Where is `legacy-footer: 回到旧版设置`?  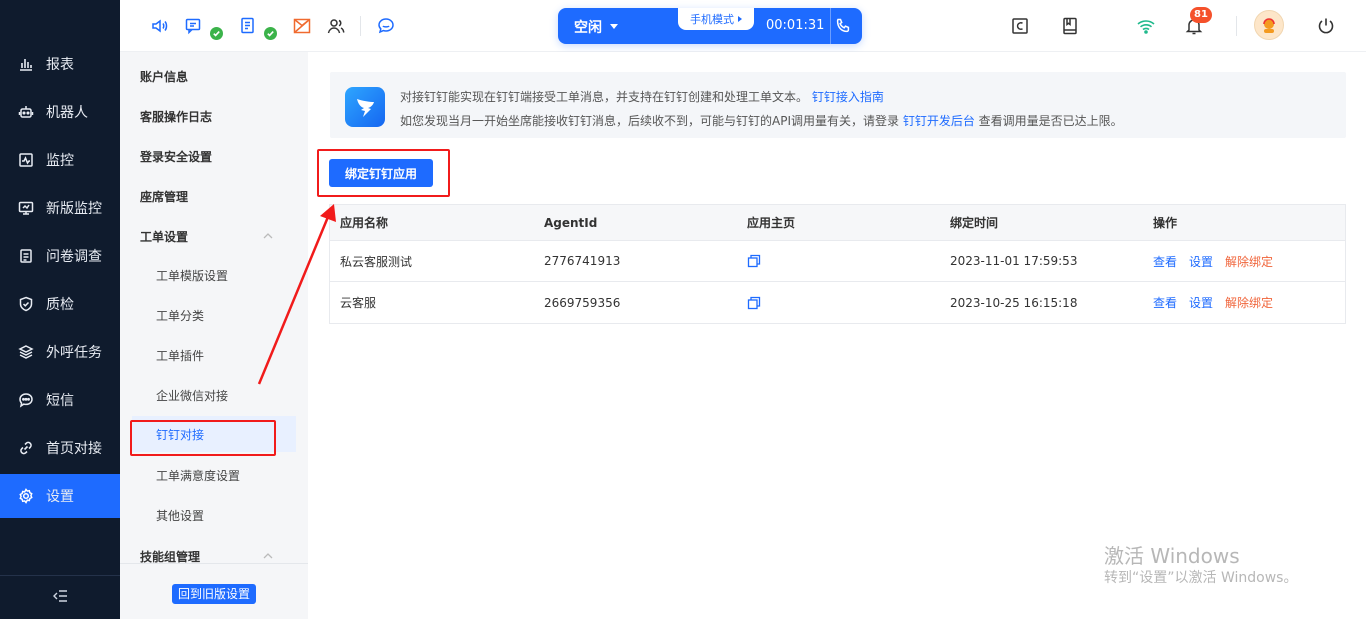
legacy-footer: 回到旧版设置 is located at coordinates (214, 591).